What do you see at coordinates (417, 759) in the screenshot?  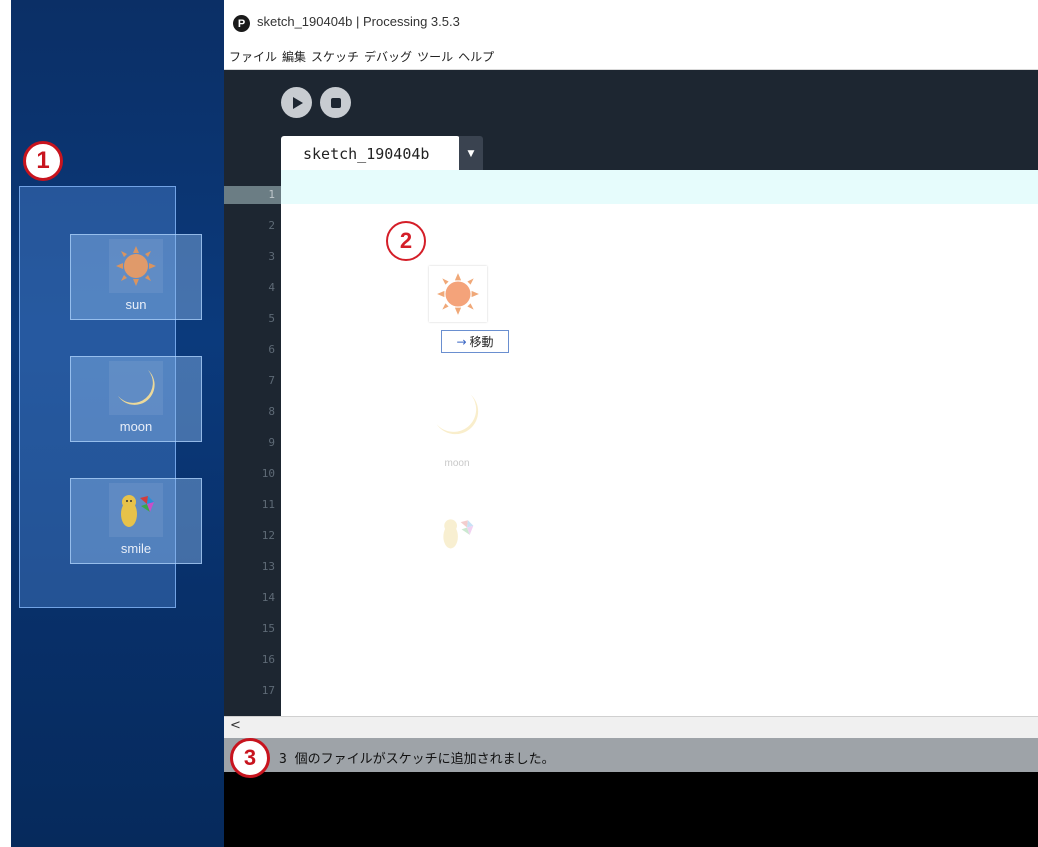 I see `status-message: 3 個のファイルがスケッチに追加されました。` at bounding box center [417, 759].